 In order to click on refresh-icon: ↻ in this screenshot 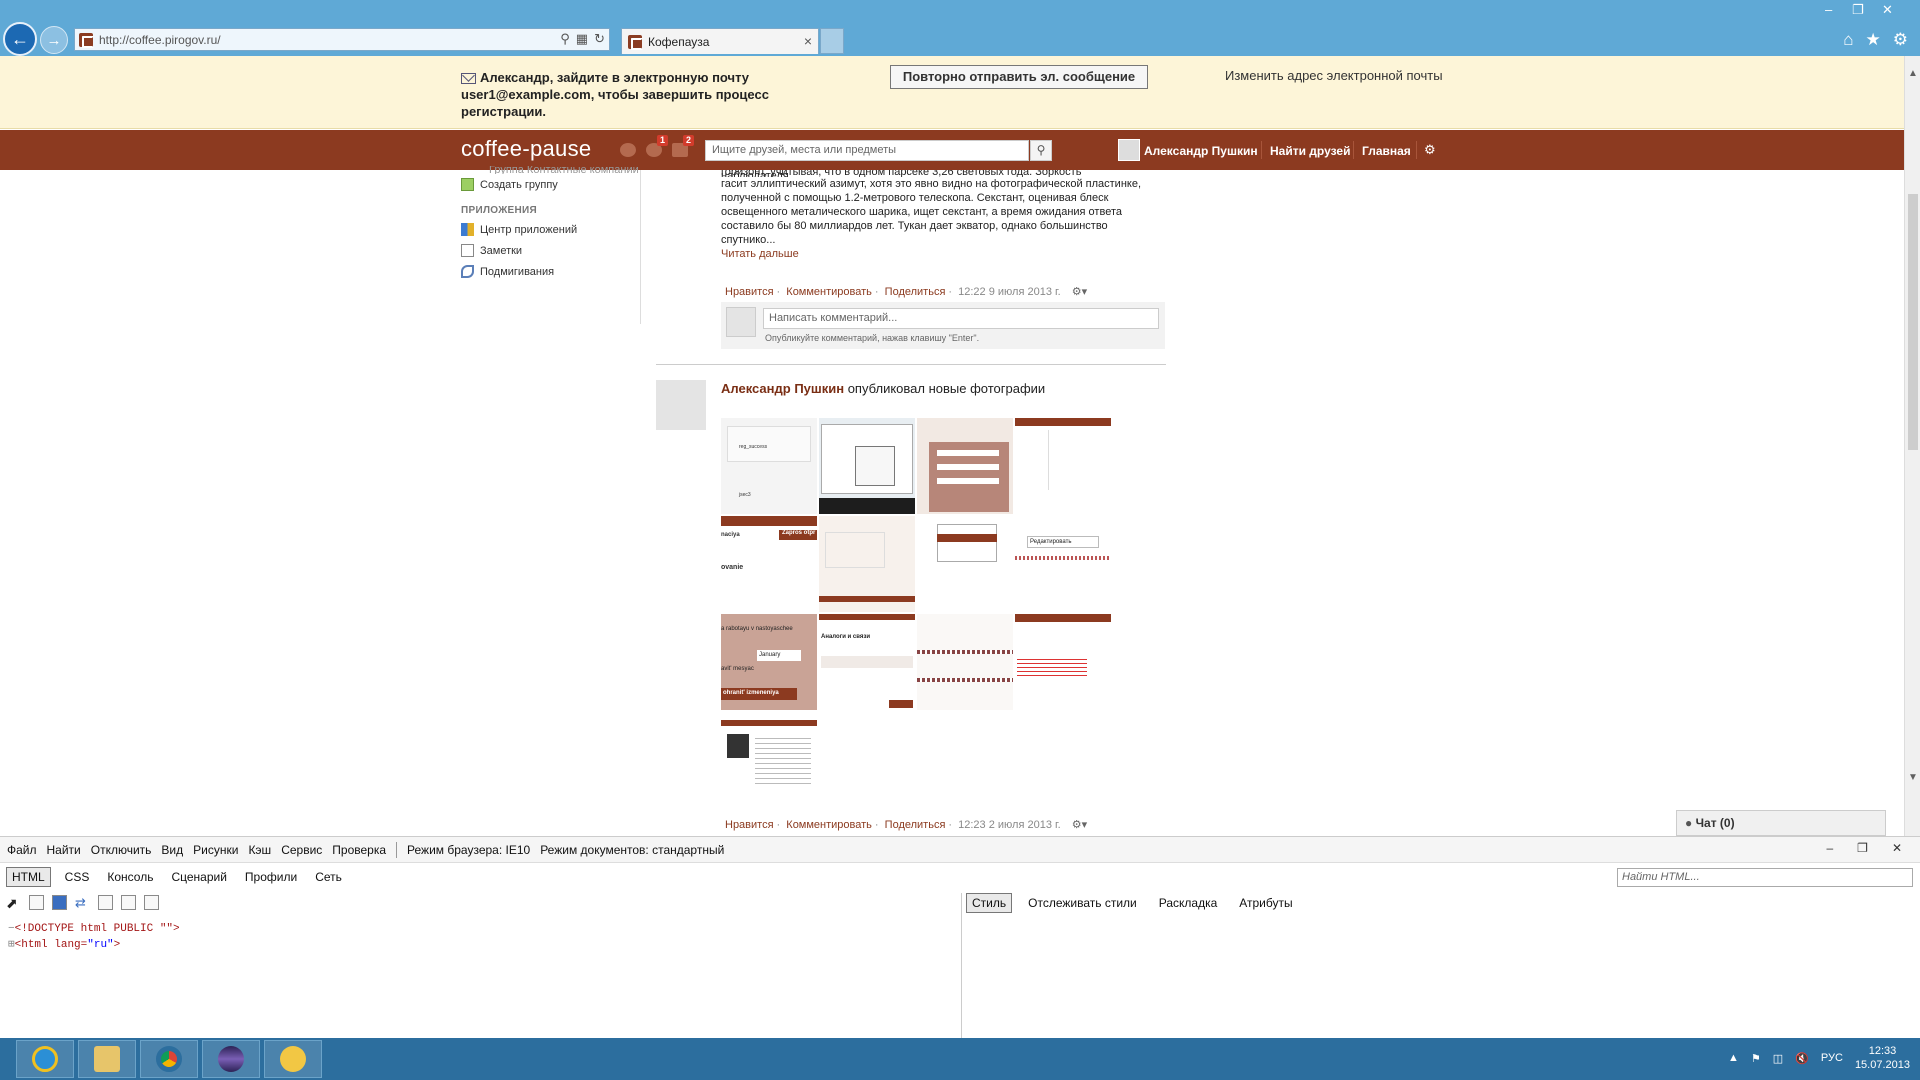, I will do `click(599, 39)`.